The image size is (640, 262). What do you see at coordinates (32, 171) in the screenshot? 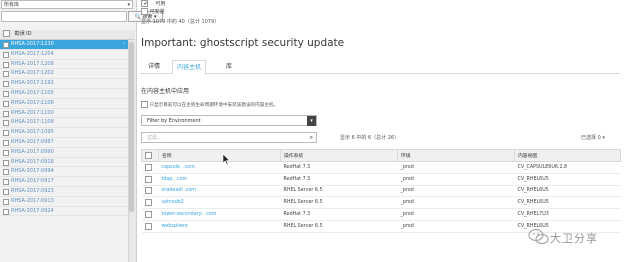
I see `advisory-id: RHSA-2017:0994` at bounding box center [32, 171].